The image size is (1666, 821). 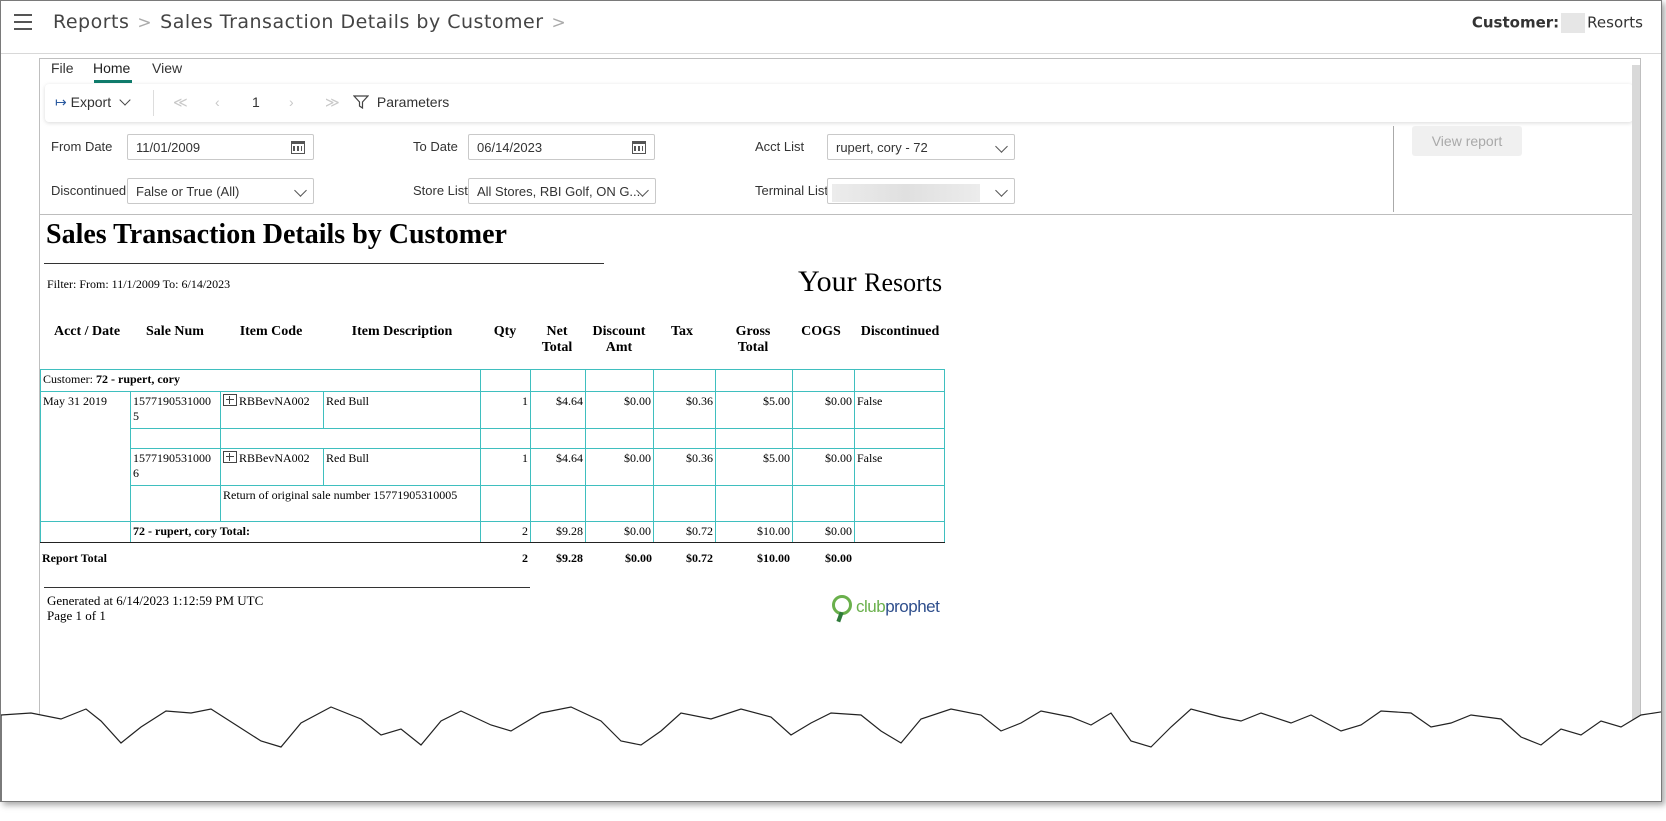 What do you see at coordinates (557, 331) in the screenshot?
I see `col-net-line1: Net` at bounding box center [557, 331].